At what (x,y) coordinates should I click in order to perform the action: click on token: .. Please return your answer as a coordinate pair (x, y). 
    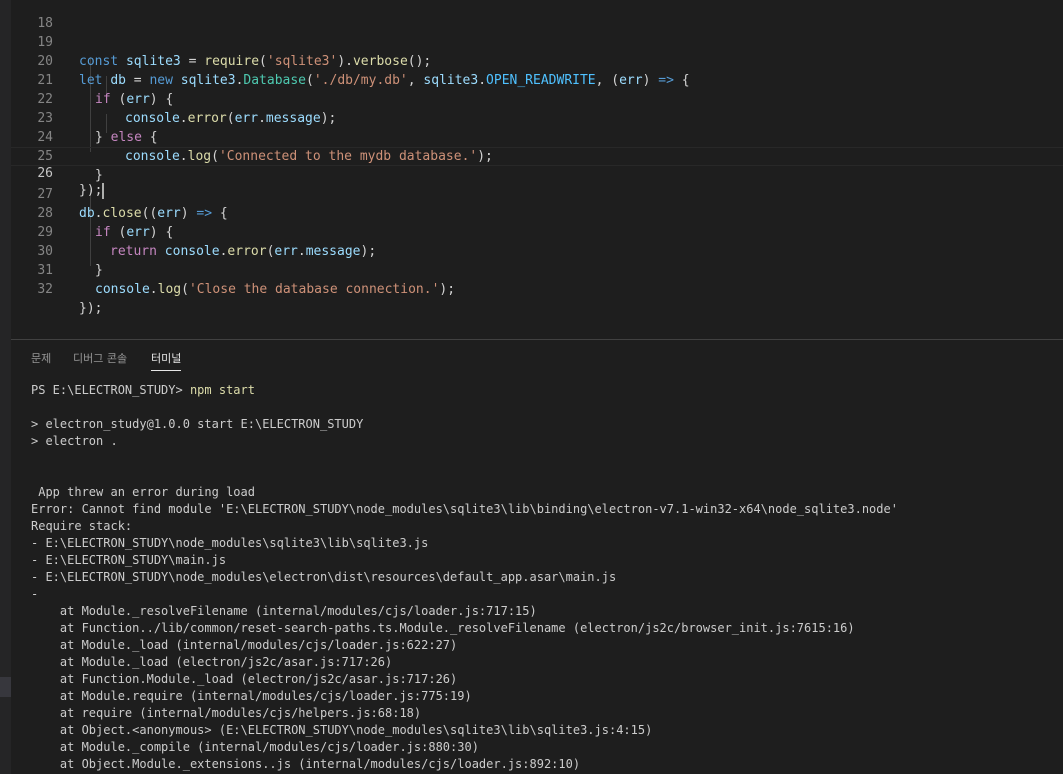
    Looking at the image, I should click on (153, 289).